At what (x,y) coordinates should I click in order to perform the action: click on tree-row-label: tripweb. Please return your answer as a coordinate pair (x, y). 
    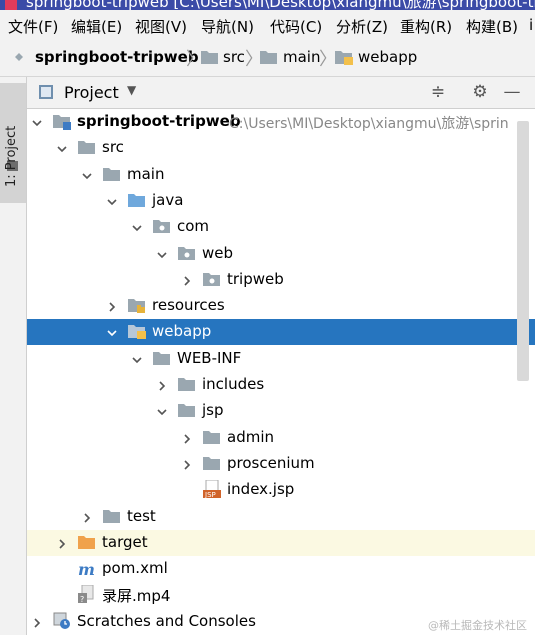
    Looking at the image, I should click on (255, 279).